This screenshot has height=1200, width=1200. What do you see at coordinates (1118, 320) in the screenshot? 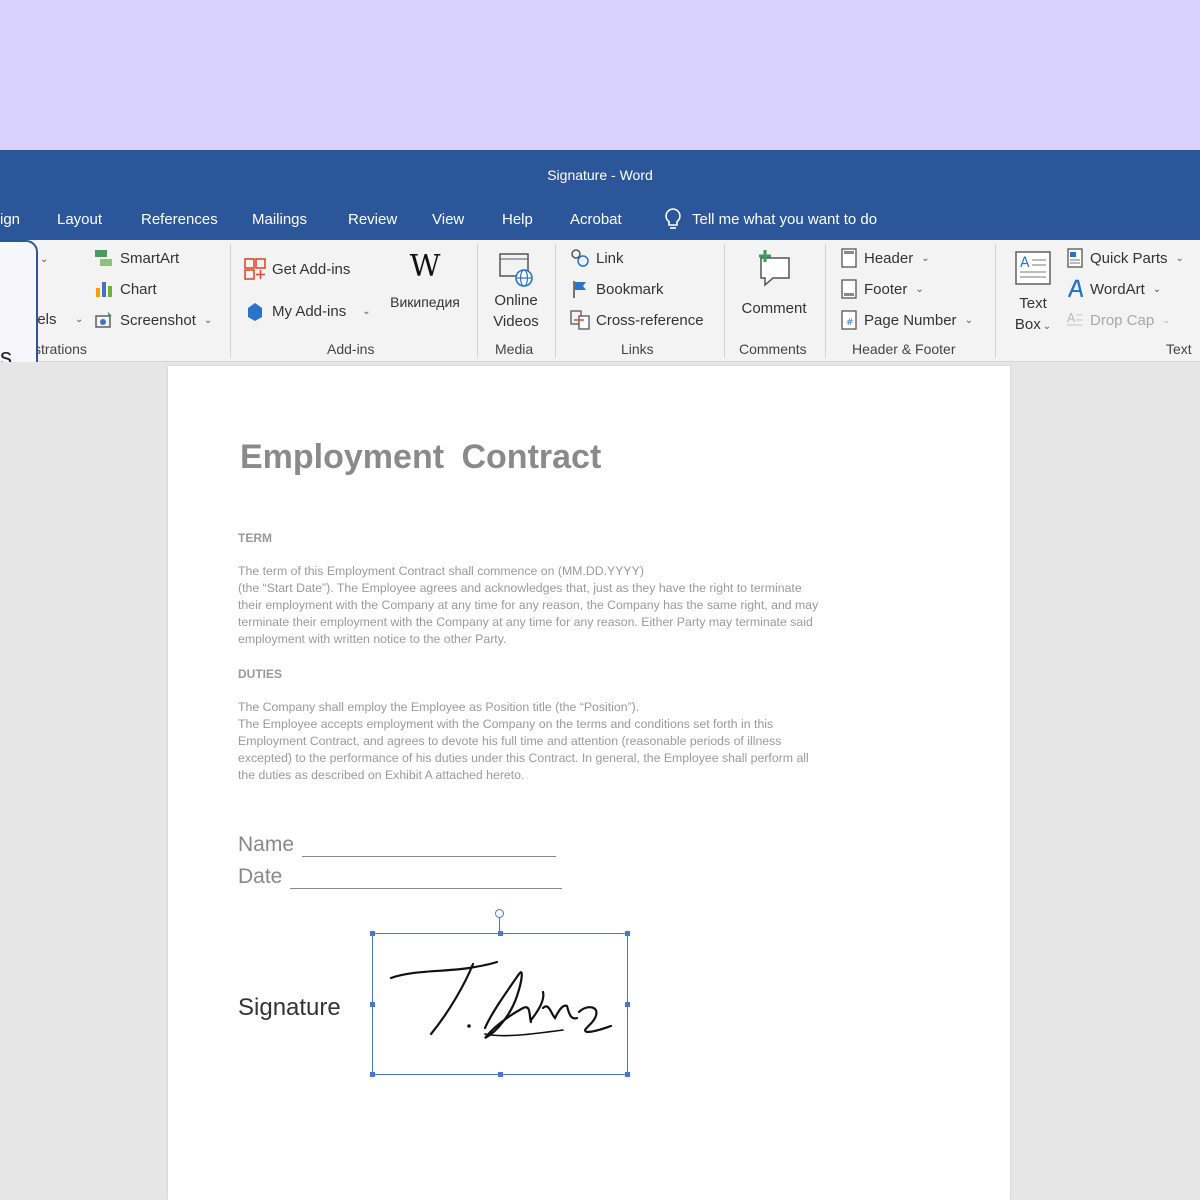
I see `drop-cap-button: A Drop Cap ⌄` at bounding box center [1118, 320].